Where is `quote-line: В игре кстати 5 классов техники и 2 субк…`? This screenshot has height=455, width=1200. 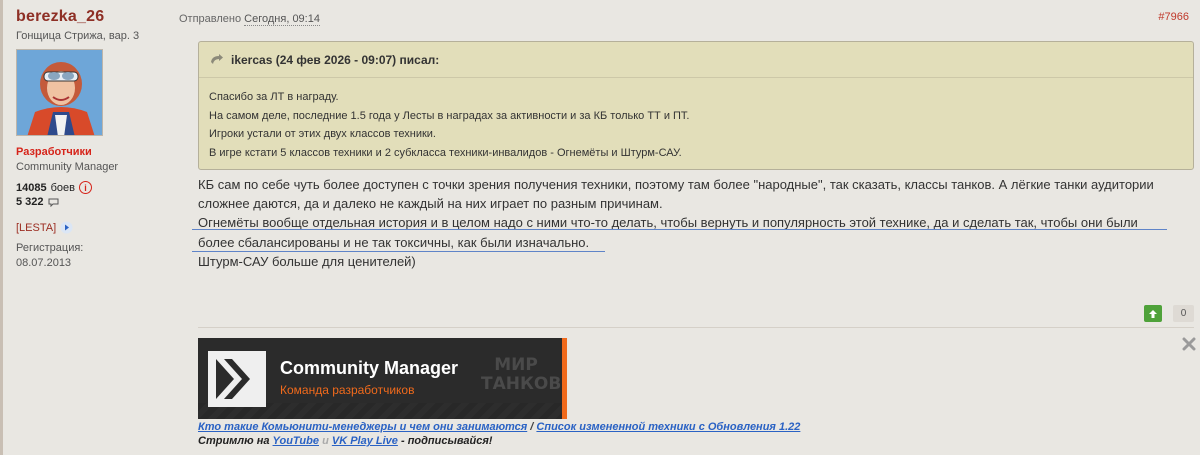
quote-line: В игре кстати 5 классов техники и 2 субк… is located at coordinates (445, 152).